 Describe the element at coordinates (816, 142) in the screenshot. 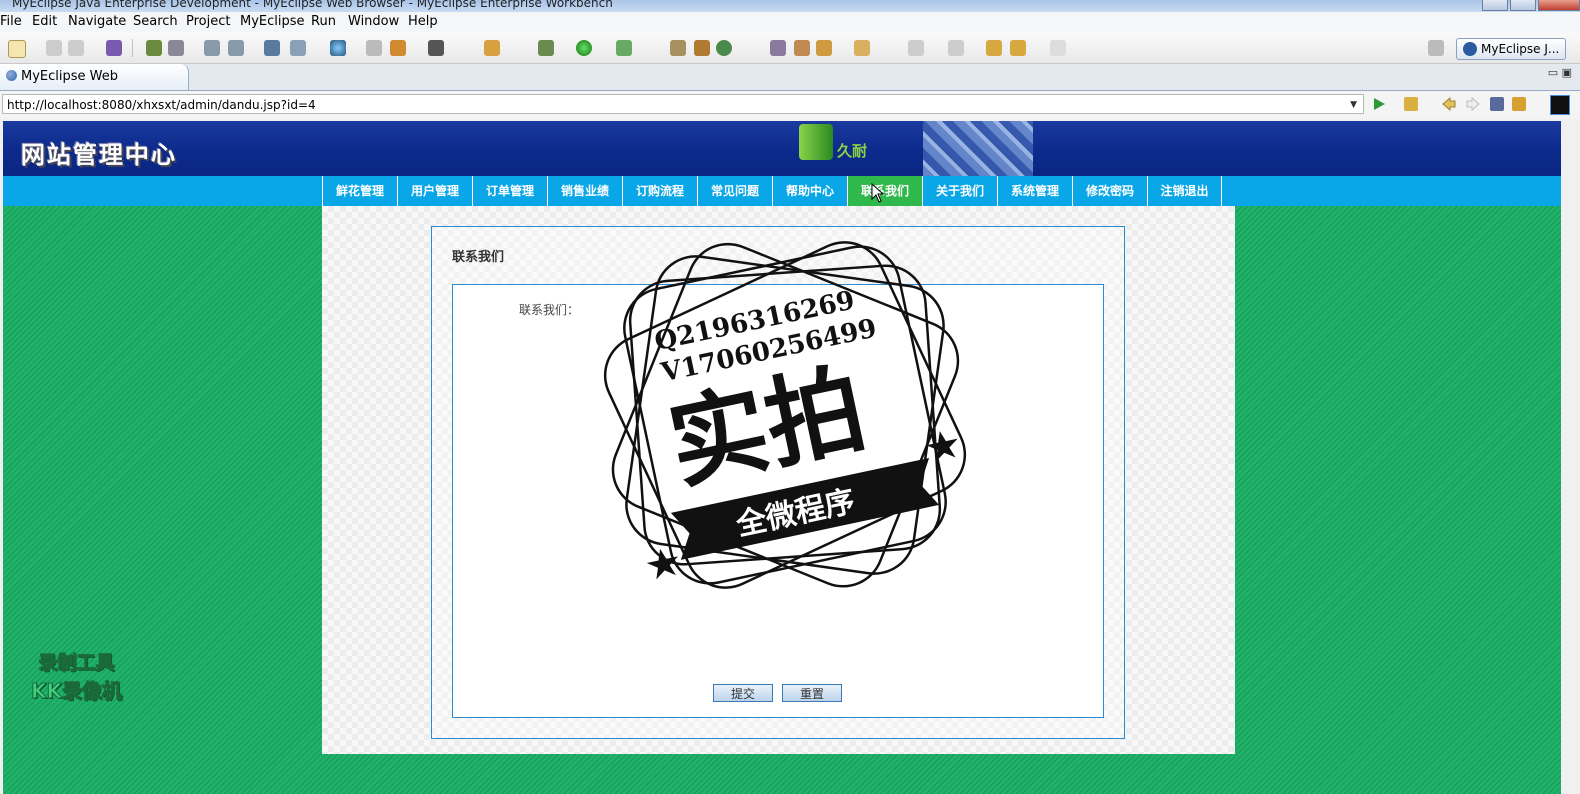

I see `logo-mark` at that location.